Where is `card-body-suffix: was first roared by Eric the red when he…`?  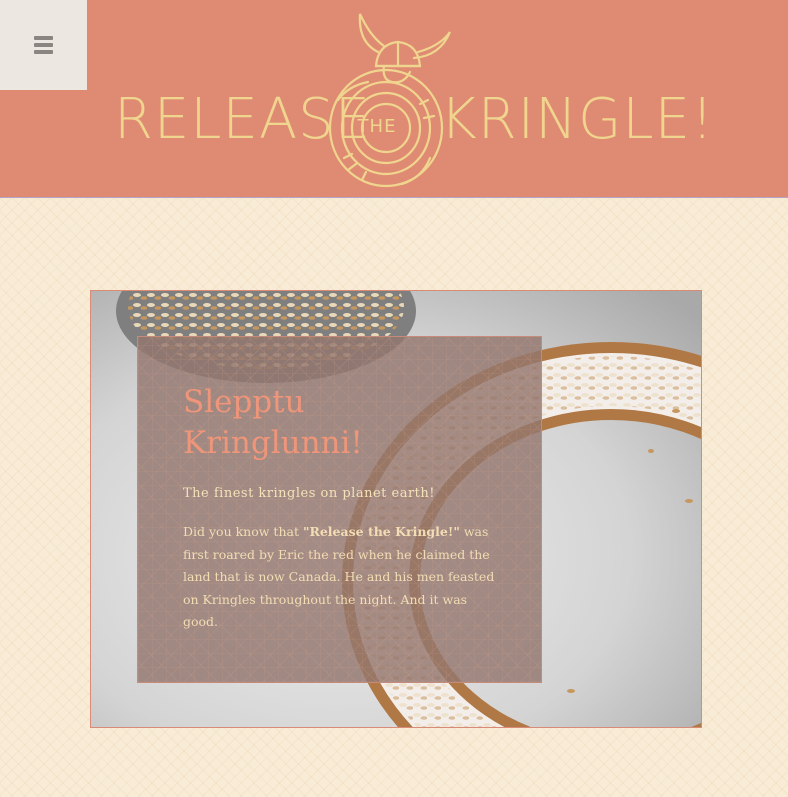
card-body-suffix: was first roared by Eric the red when he… is located at coordinates (339, 576).